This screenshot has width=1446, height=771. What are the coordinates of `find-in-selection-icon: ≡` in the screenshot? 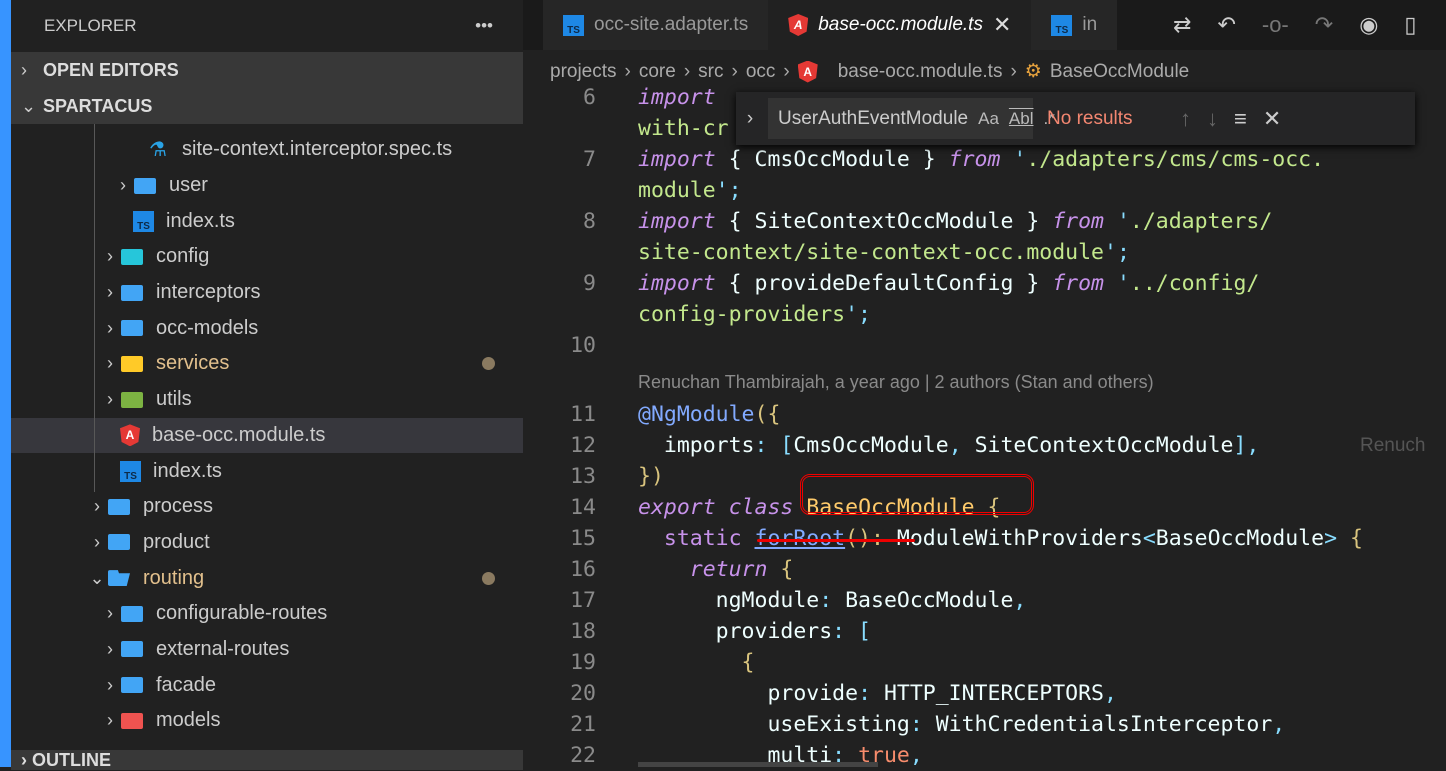 It's located at (1240, 119).